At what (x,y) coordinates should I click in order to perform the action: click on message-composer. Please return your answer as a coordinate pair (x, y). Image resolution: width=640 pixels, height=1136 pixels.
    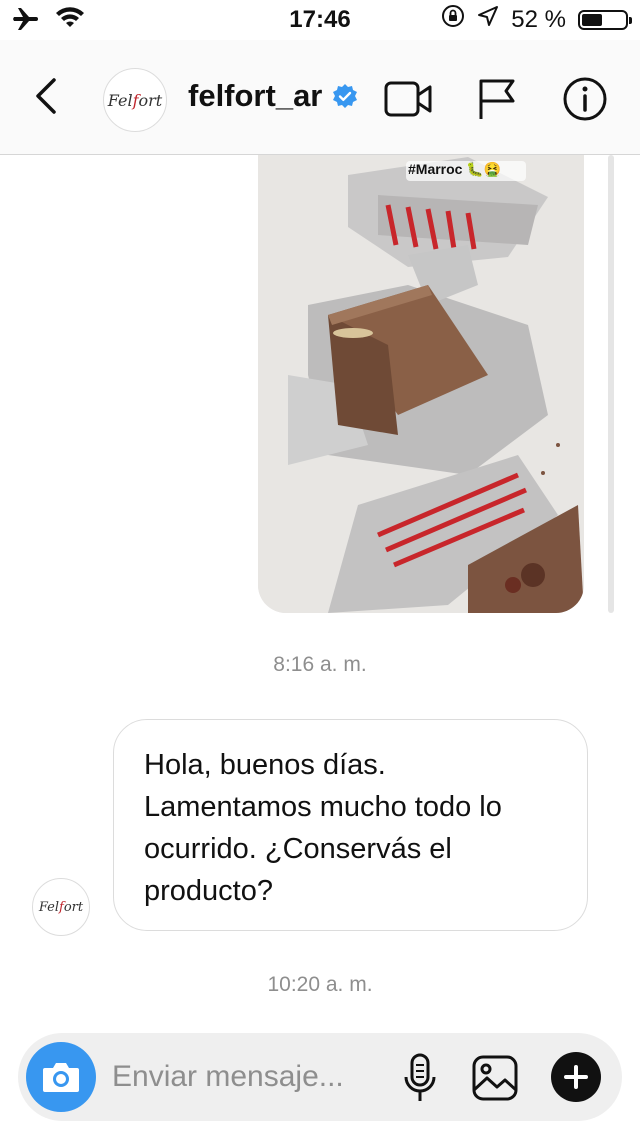
    Looking at the image, I should click on (320, 1077).